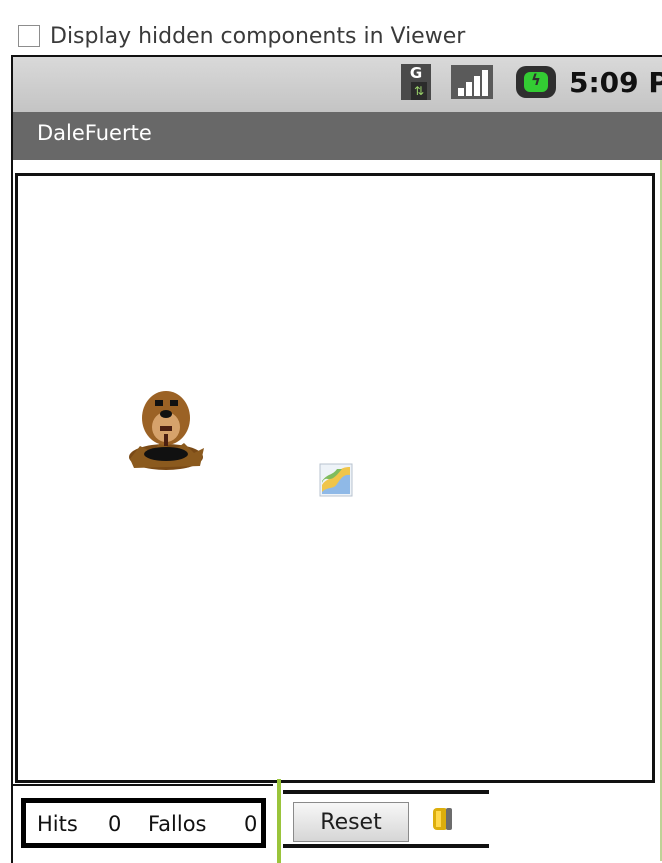  I want to click on score-arrangement: Hits 0 Fallos 0, so click(143, 823).